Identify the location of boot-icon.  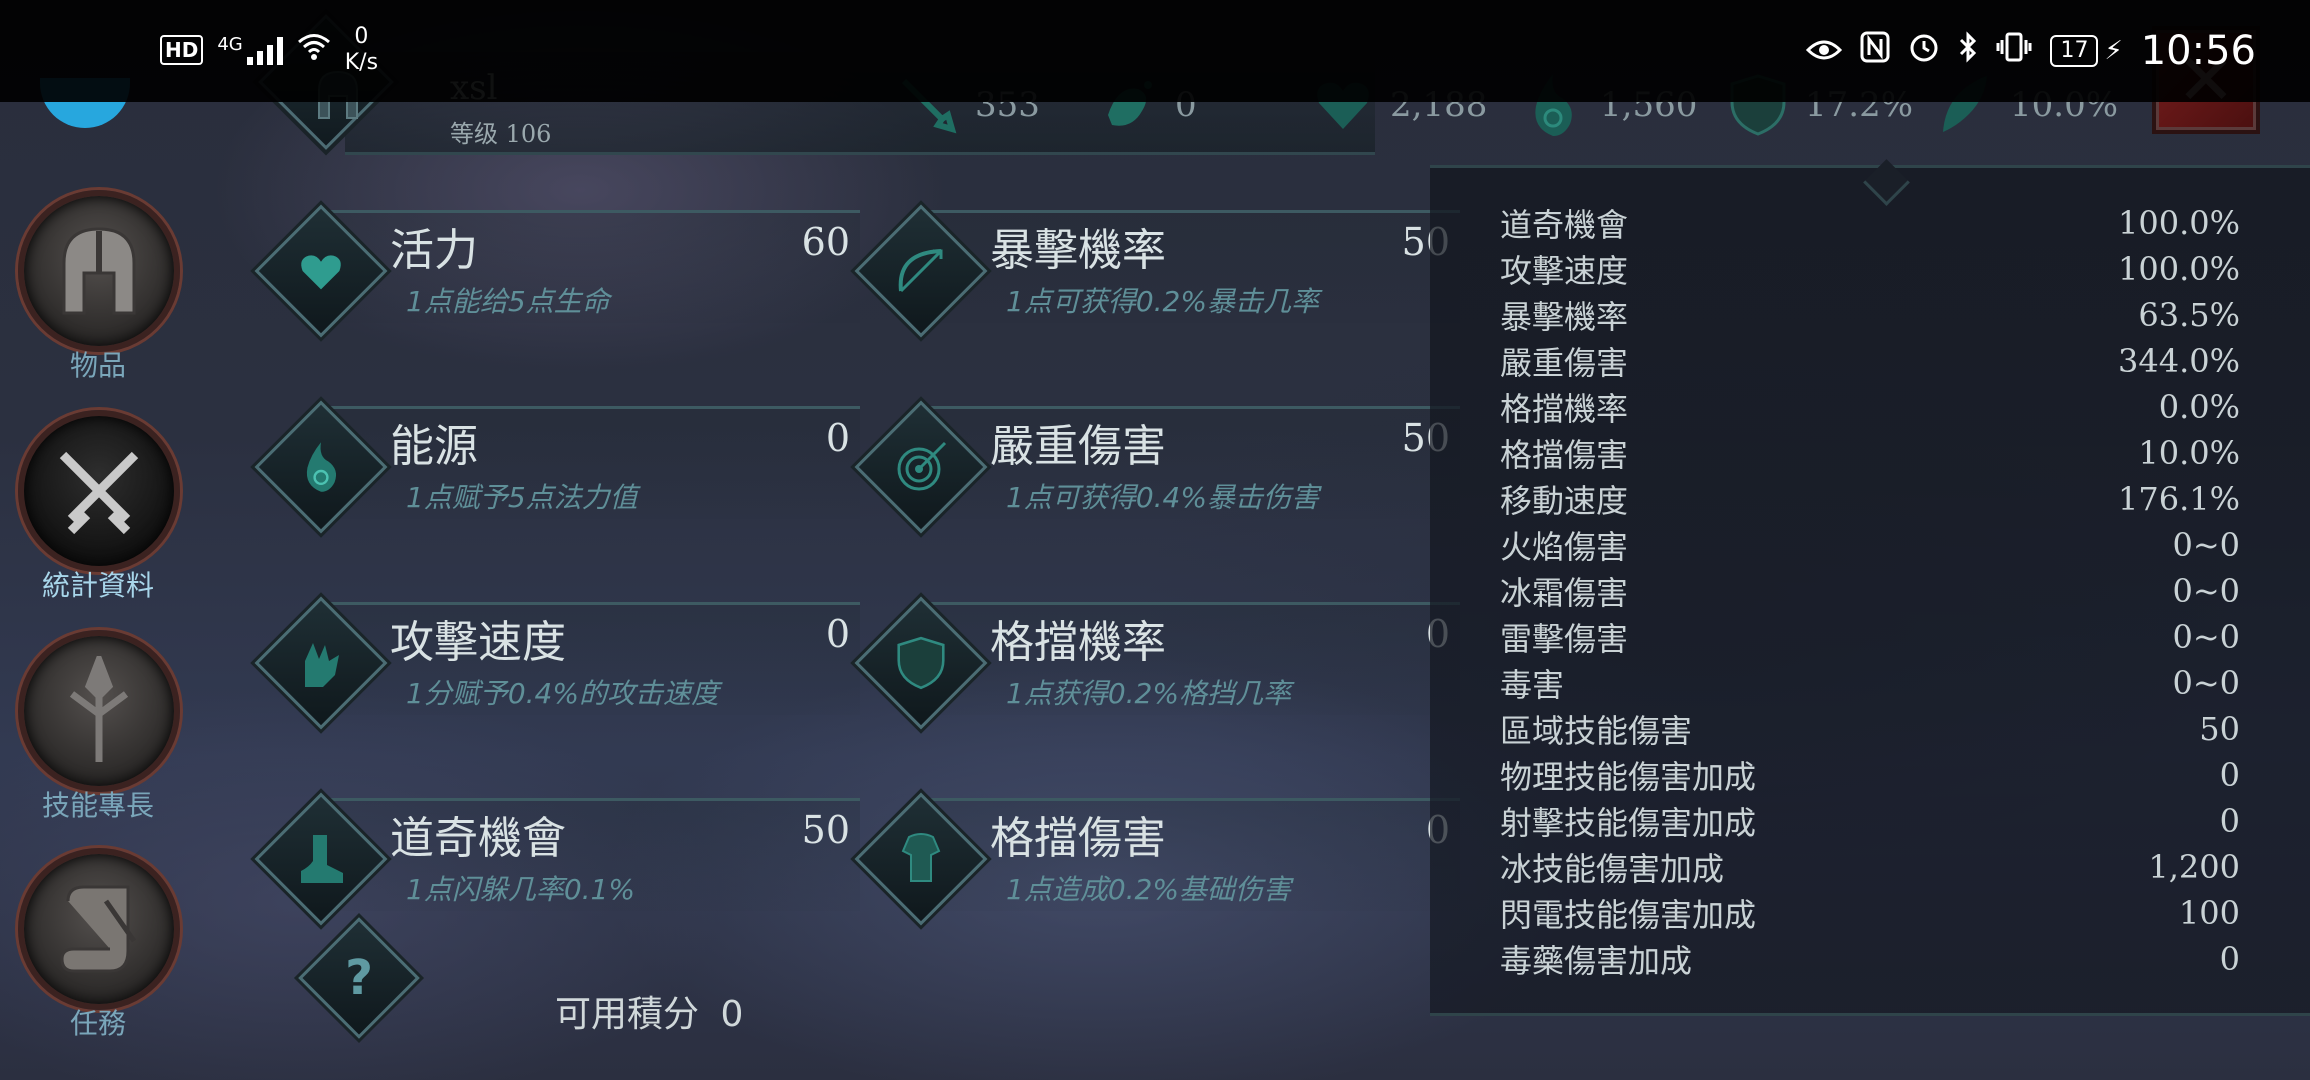
(321, 859).